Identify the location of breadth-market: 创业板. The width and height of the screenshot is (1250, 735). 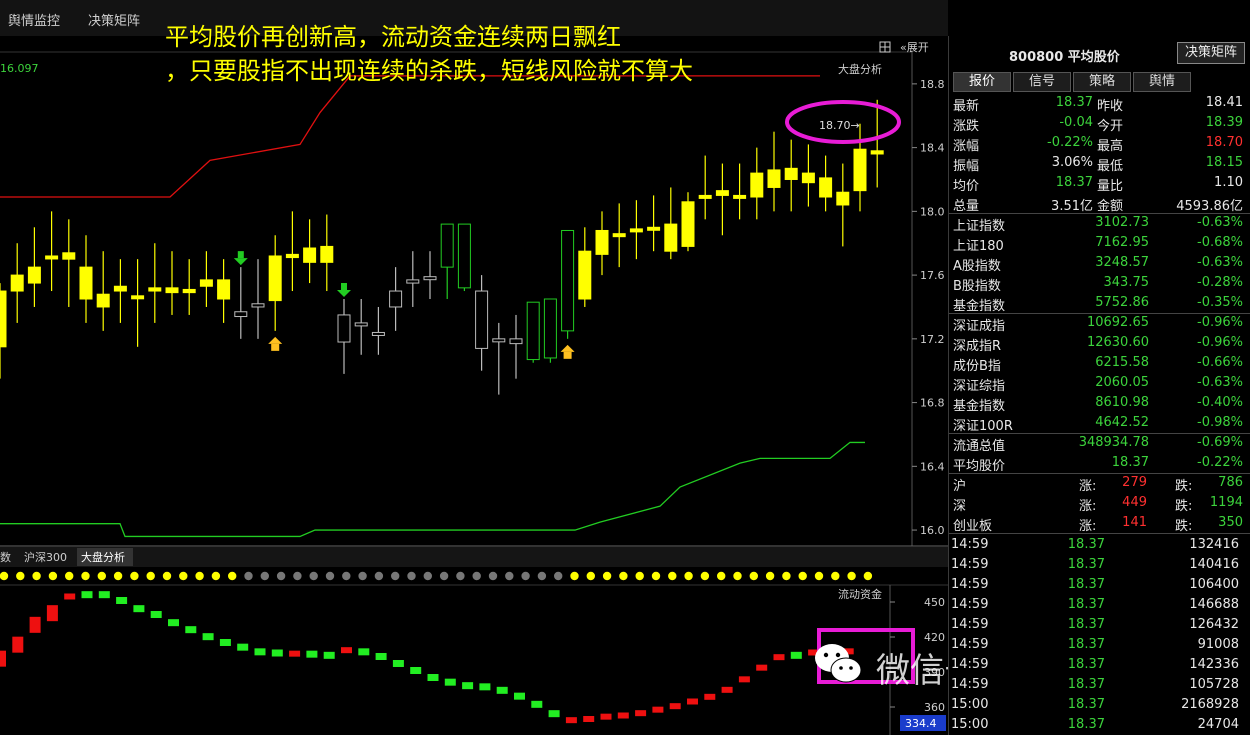
(973, 526).